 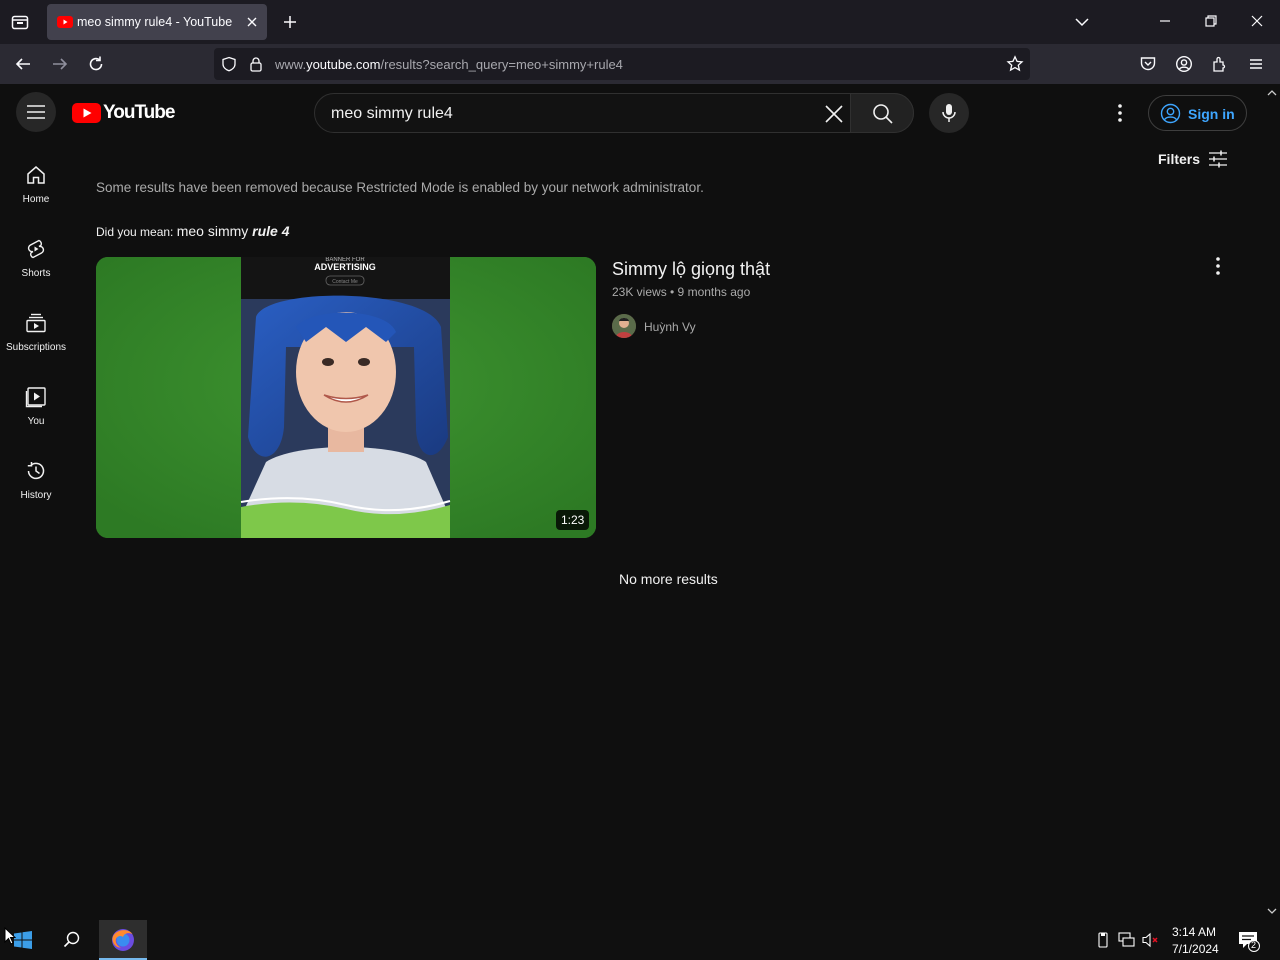 What do you see at coordinates (1218, 266) in the screenshot?
I see `video-action-menu-icon` at bounding box center [1218, 266].